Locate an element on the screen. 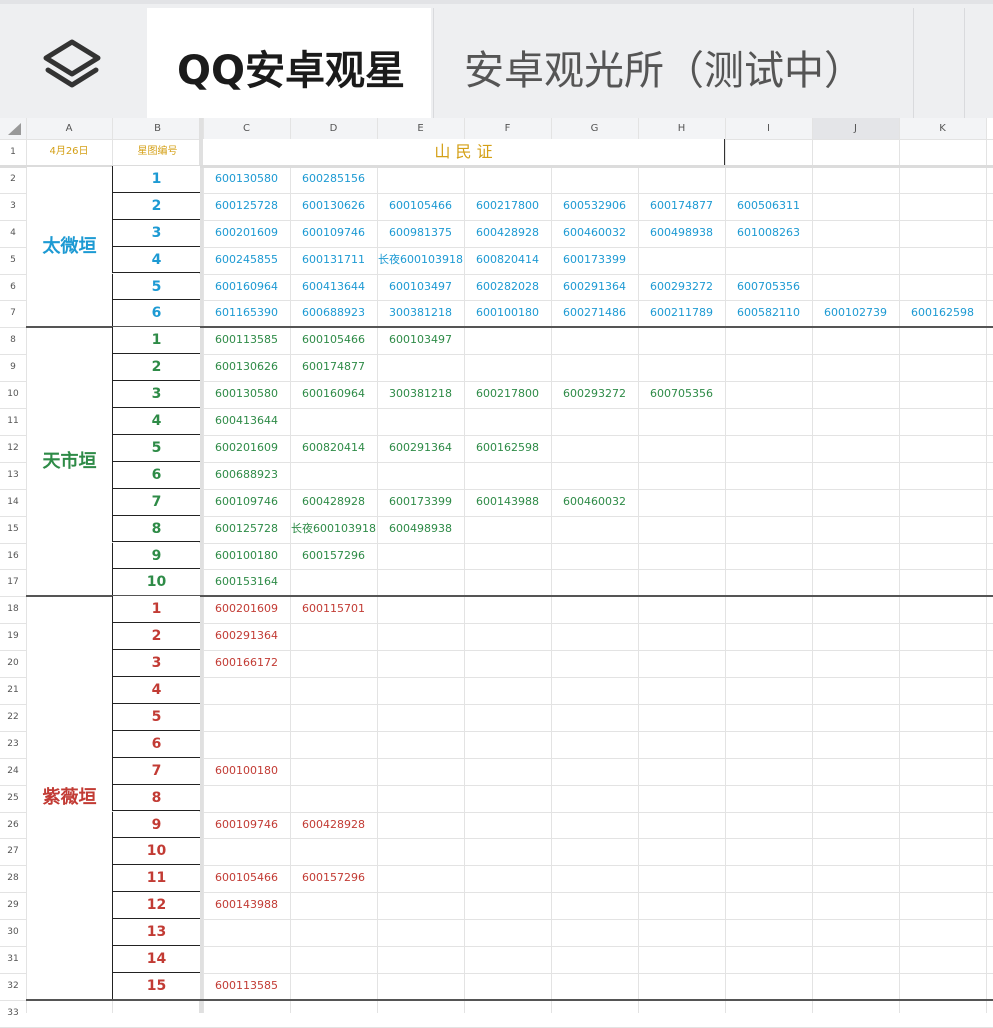 The height and width of the screenshot is (1028, 993). stock-code-cell: 600820414 is located at coordinates (333, 448).